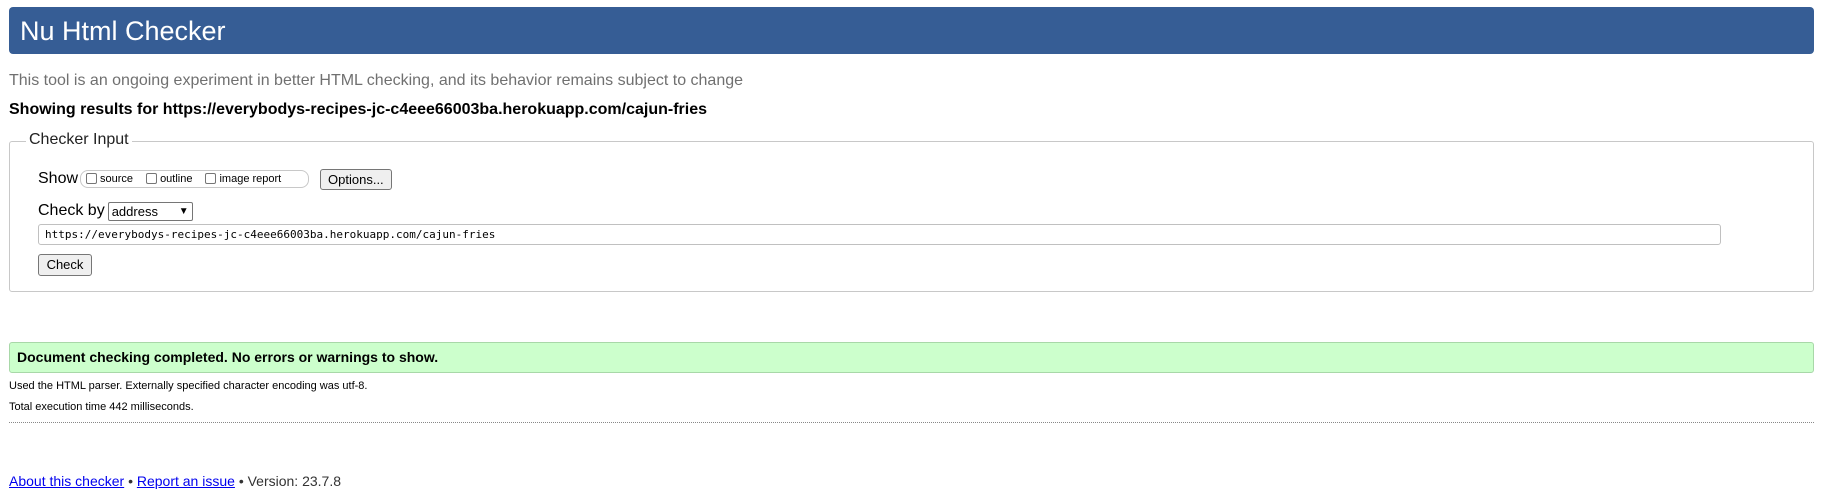 The height and width of the screenshot is (493, 1824). Describe the element at coordinates (134, 211) in the screenshot. I see `check-by-selected-value: address` at that location.